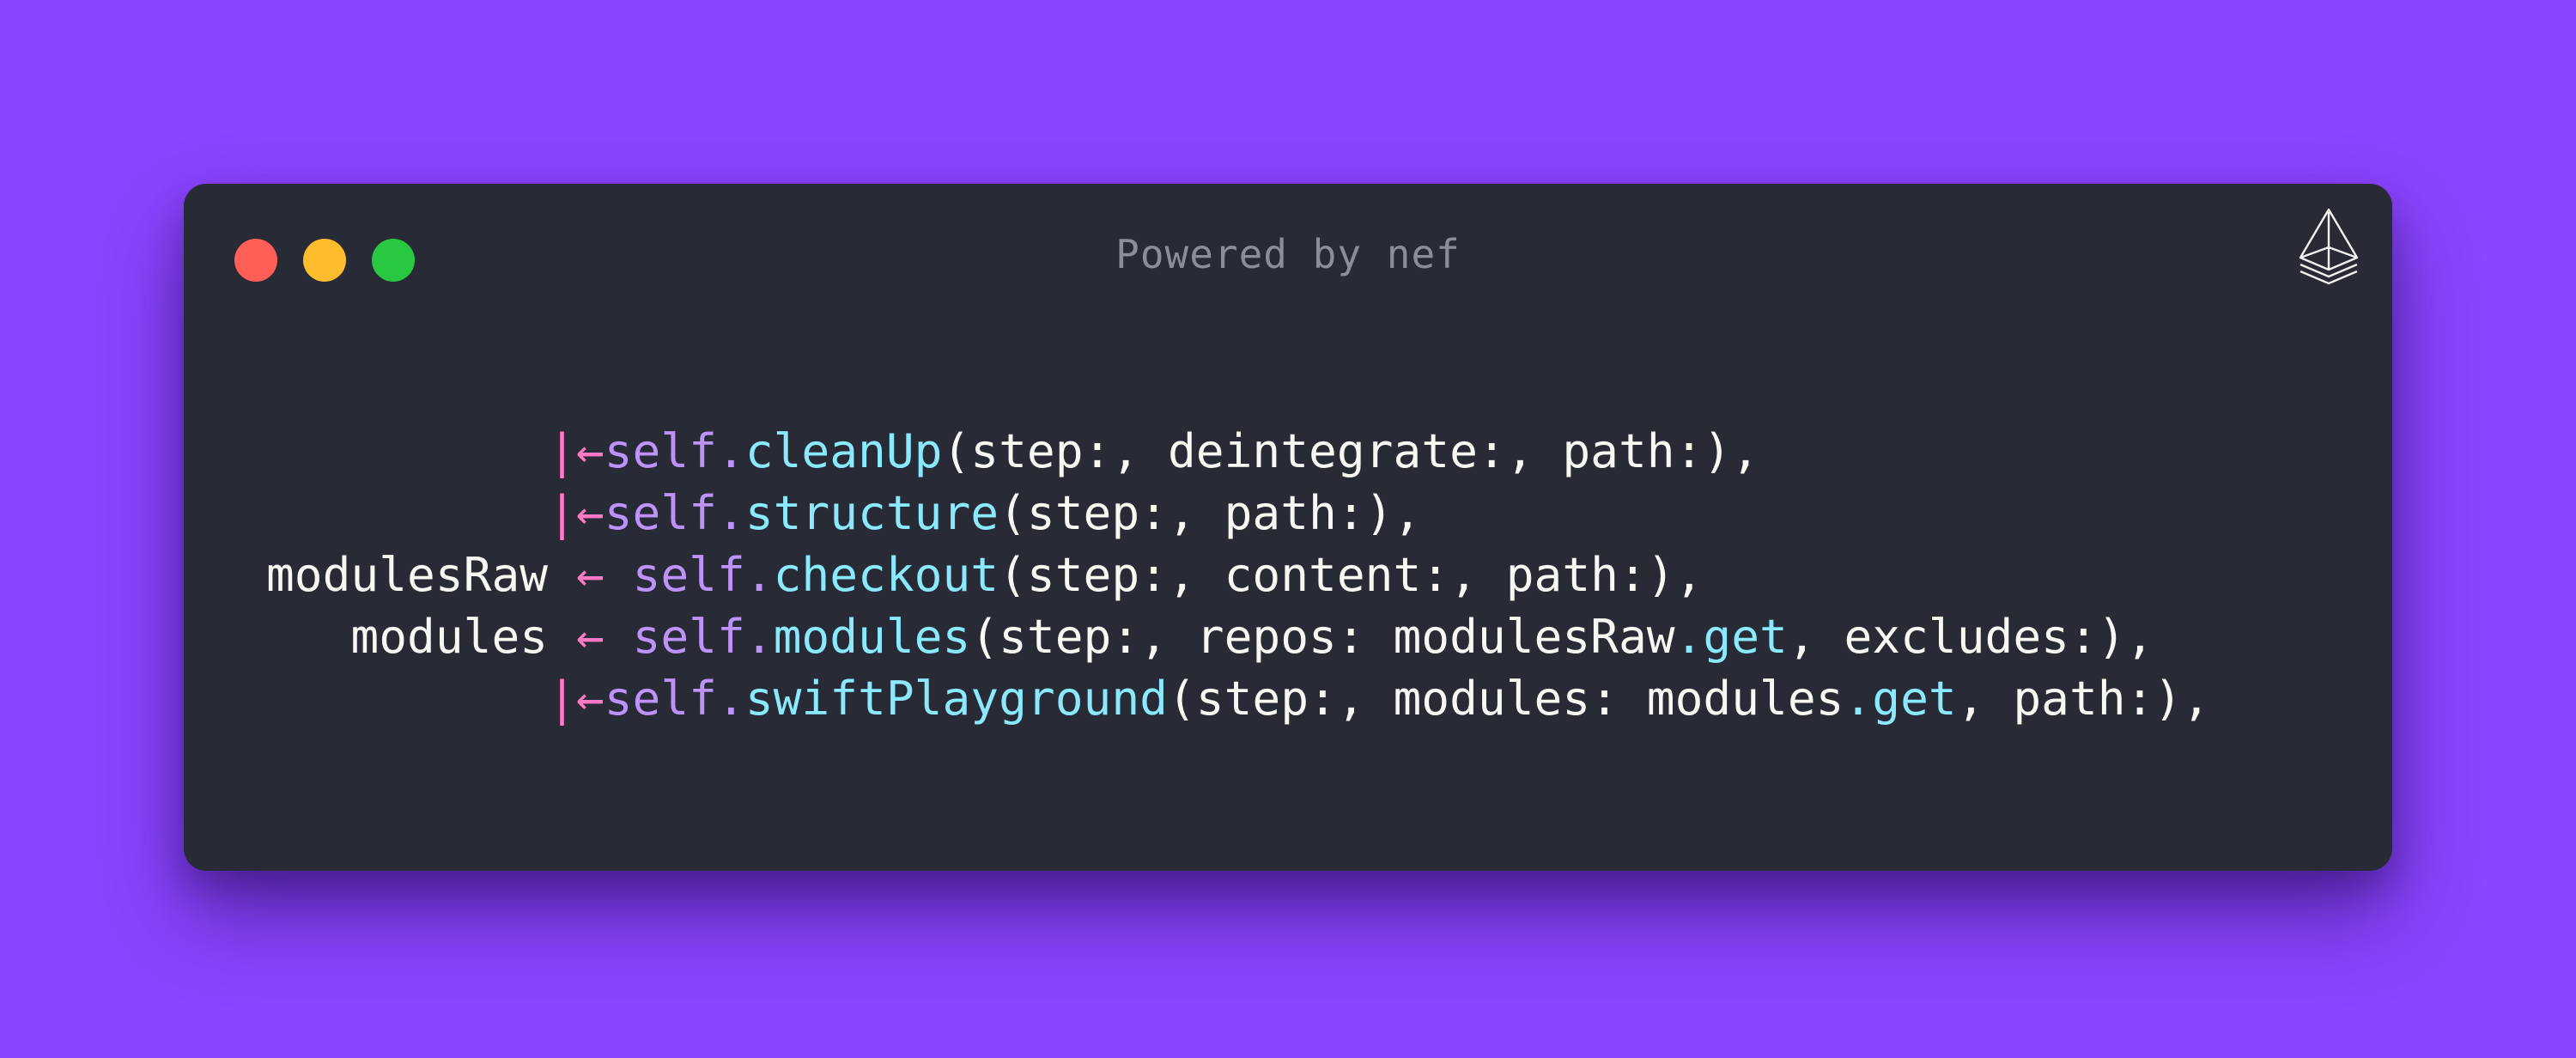  Describe the element at coordinates (1288, 254) in the screenshot. I see `window-title: Powered by nef` at that location.